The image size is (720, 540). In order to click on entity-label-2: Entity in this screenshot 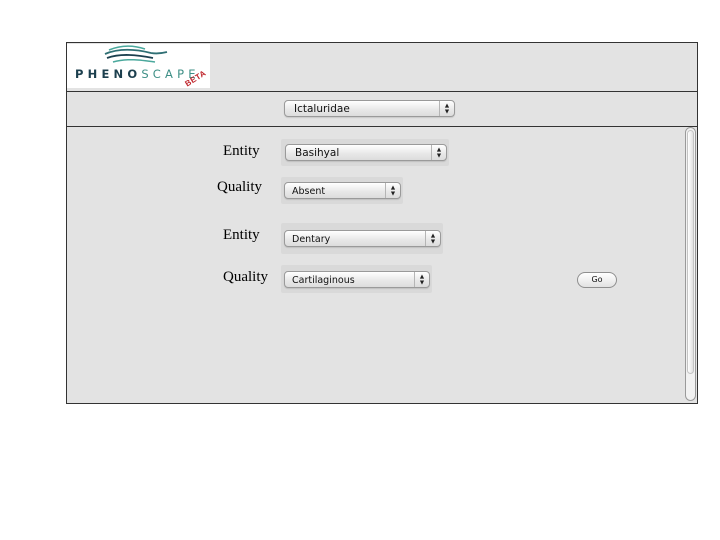, I will do `click(241, 235)`.